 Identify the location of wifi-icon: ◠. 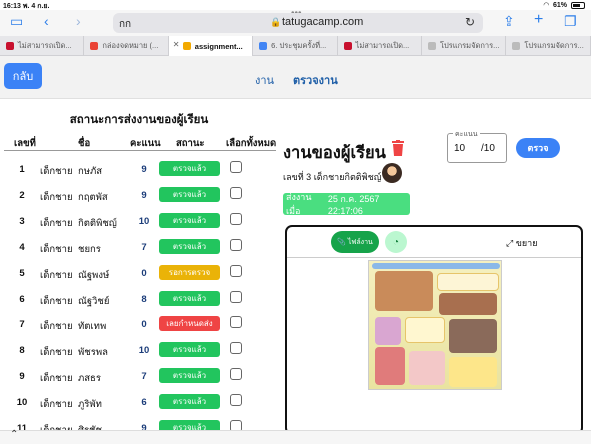
(546, 5).